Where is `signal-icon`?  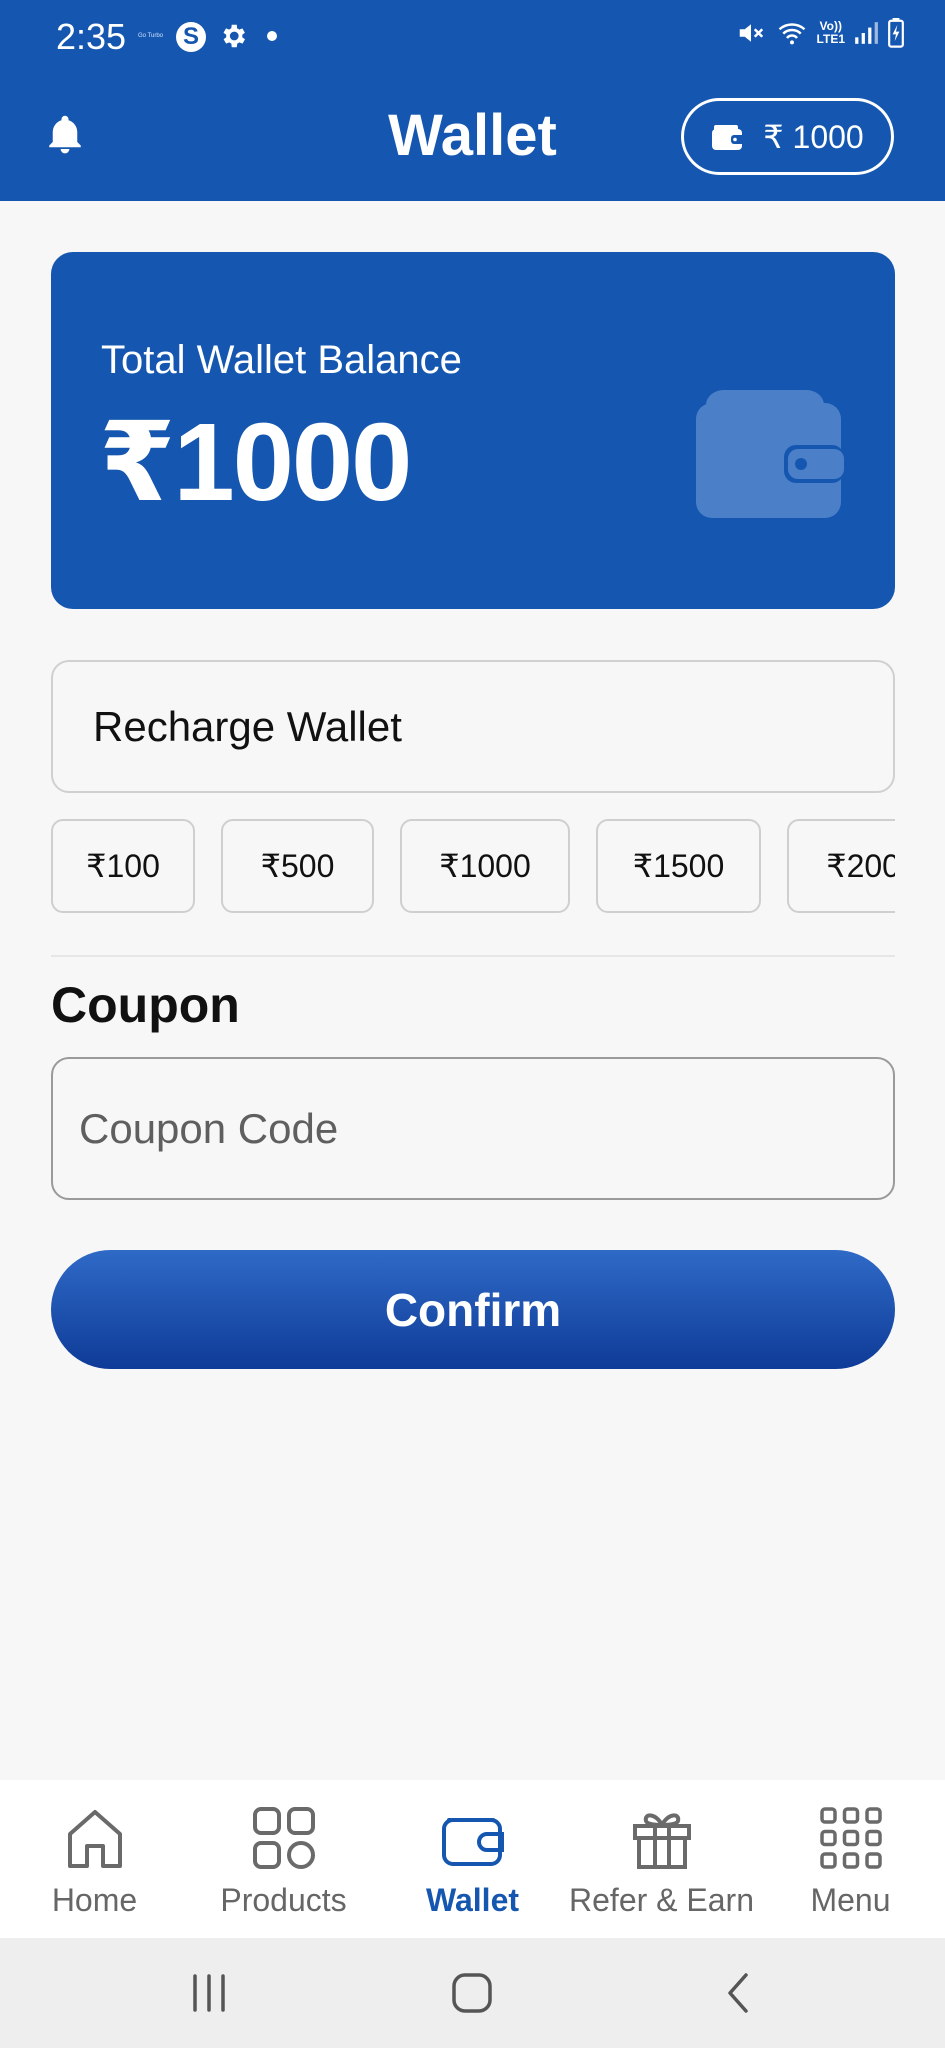
signal-icon is located at coordinates (866, 33).